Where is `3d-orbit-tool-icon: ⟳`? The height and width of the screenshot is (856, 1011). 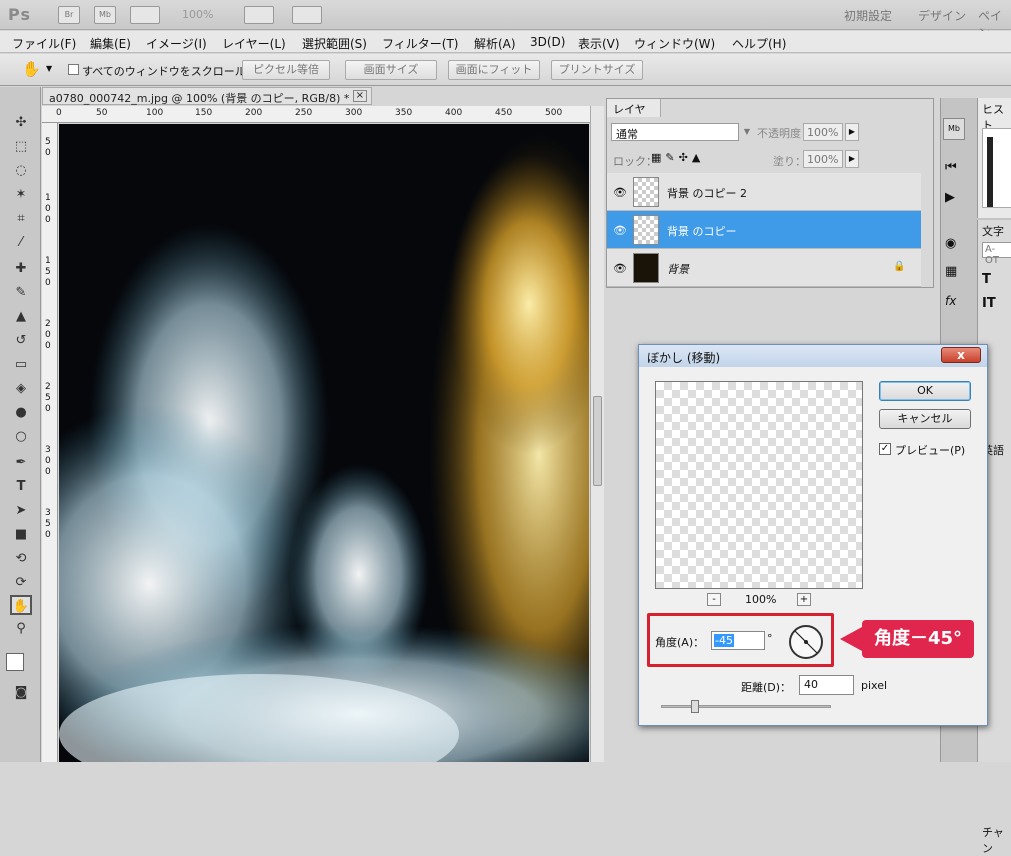 3d-orbit-tool-icon: ⟳ is located at coordinates (21, 583).